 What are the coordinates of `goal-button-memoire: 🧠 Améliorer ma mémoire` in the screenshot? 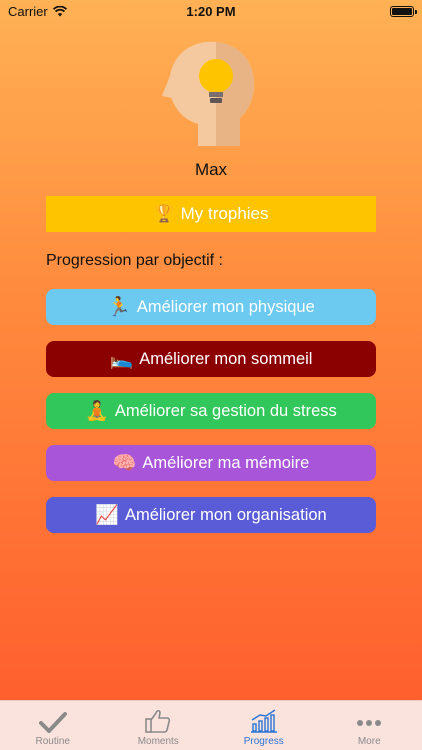 It's located at (211, 463).